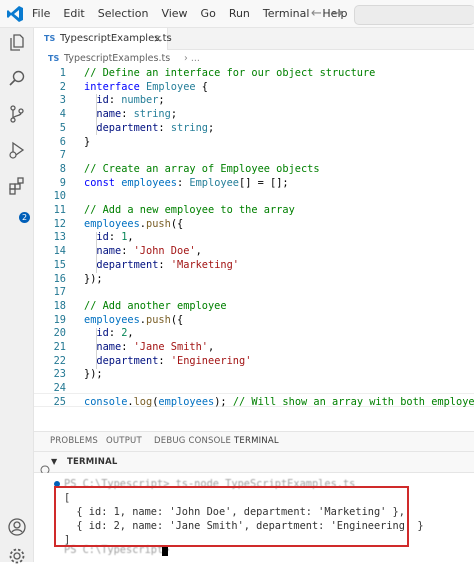  What do you see at coordinates (254, 197) in the screenshot?
I see `code-line: 10` at bounding box center [254, 197].